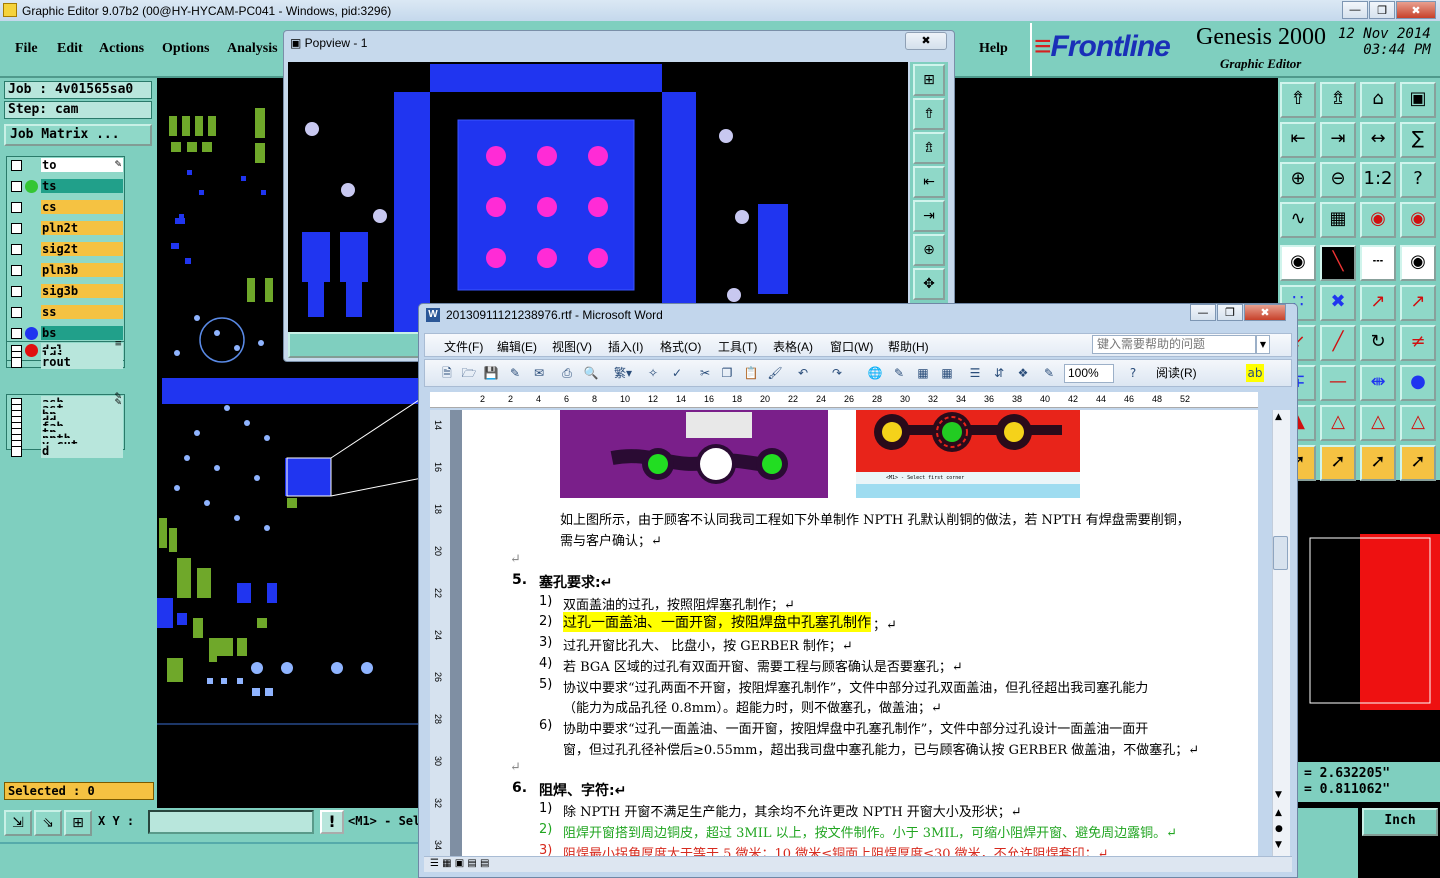 The height and width of the screenshot is (878, 1440). I want to click on layer-row-ts: ts, so click(65, 186).